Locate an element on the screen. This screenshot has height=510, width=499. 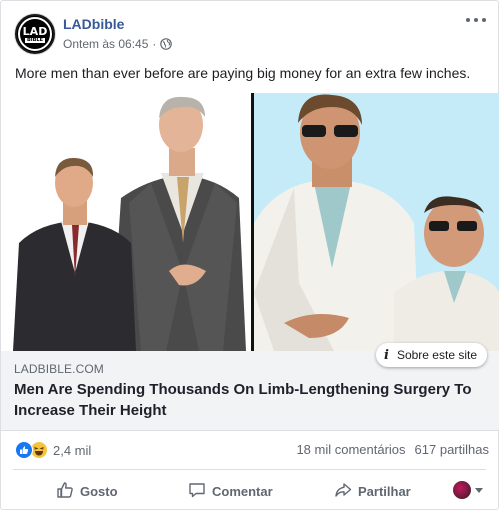
more-options-icon is located at coordinates (476, 20).